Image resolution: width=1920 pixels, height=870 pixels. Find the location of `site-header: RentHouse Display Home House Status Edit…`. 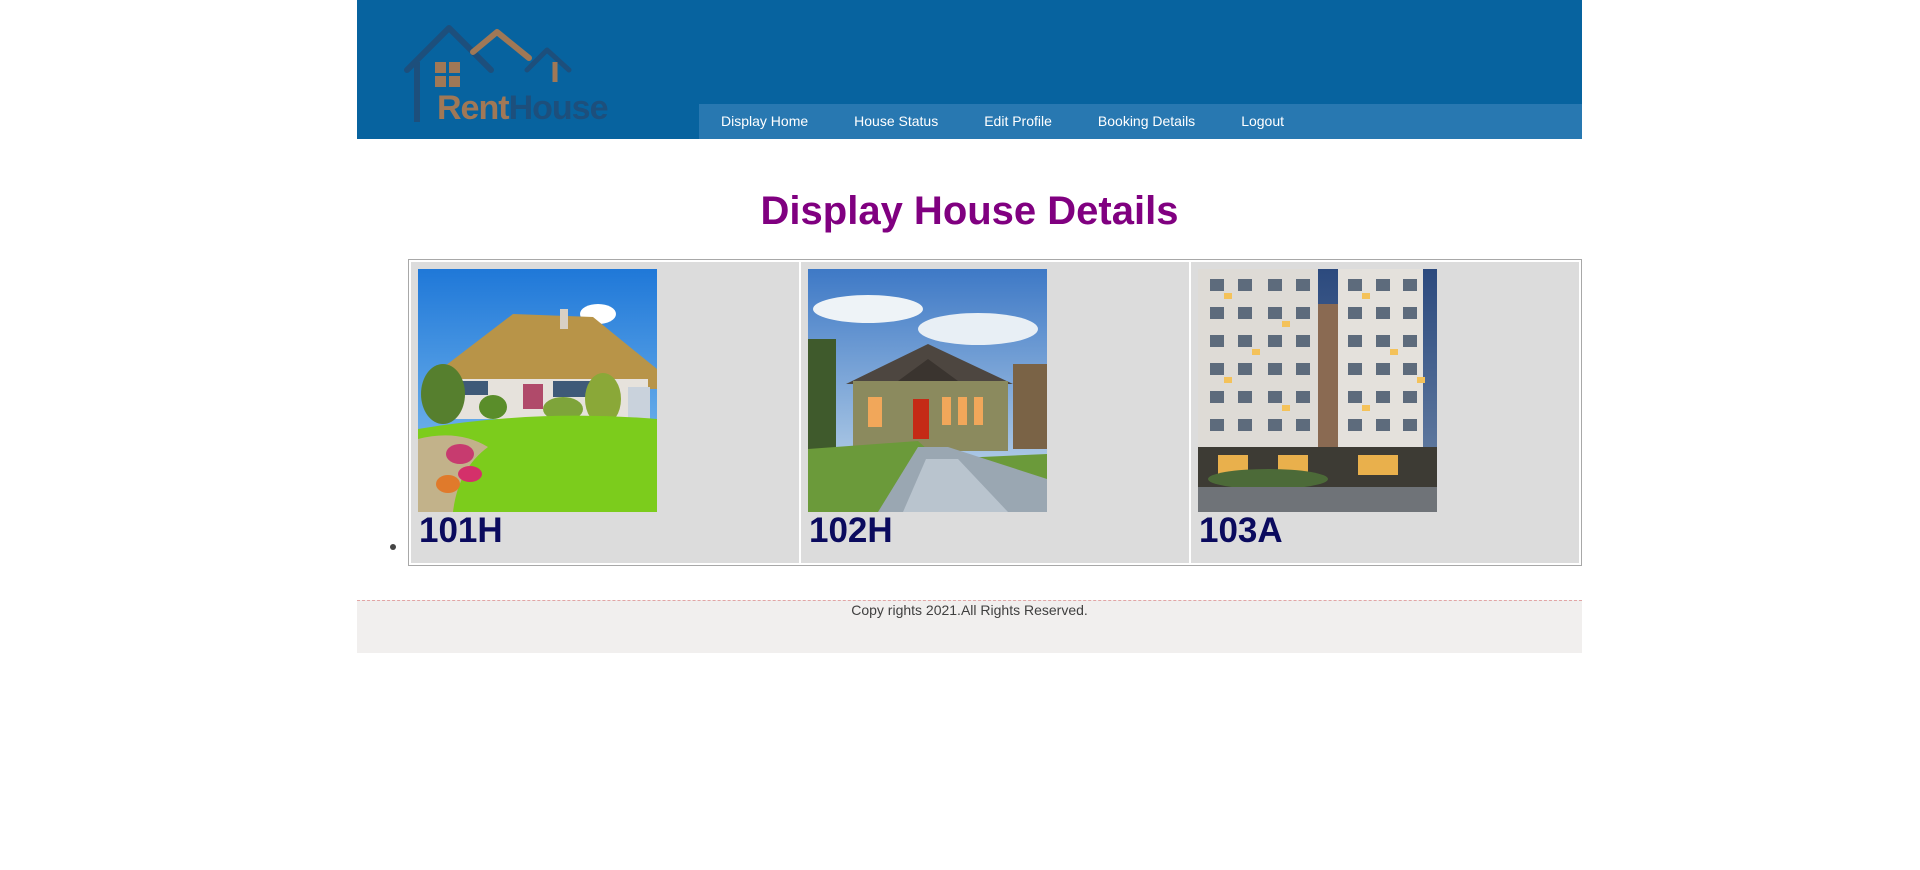

site-header: RentHouse Display Home House Status Edit… is located at coordinates (969, 69).